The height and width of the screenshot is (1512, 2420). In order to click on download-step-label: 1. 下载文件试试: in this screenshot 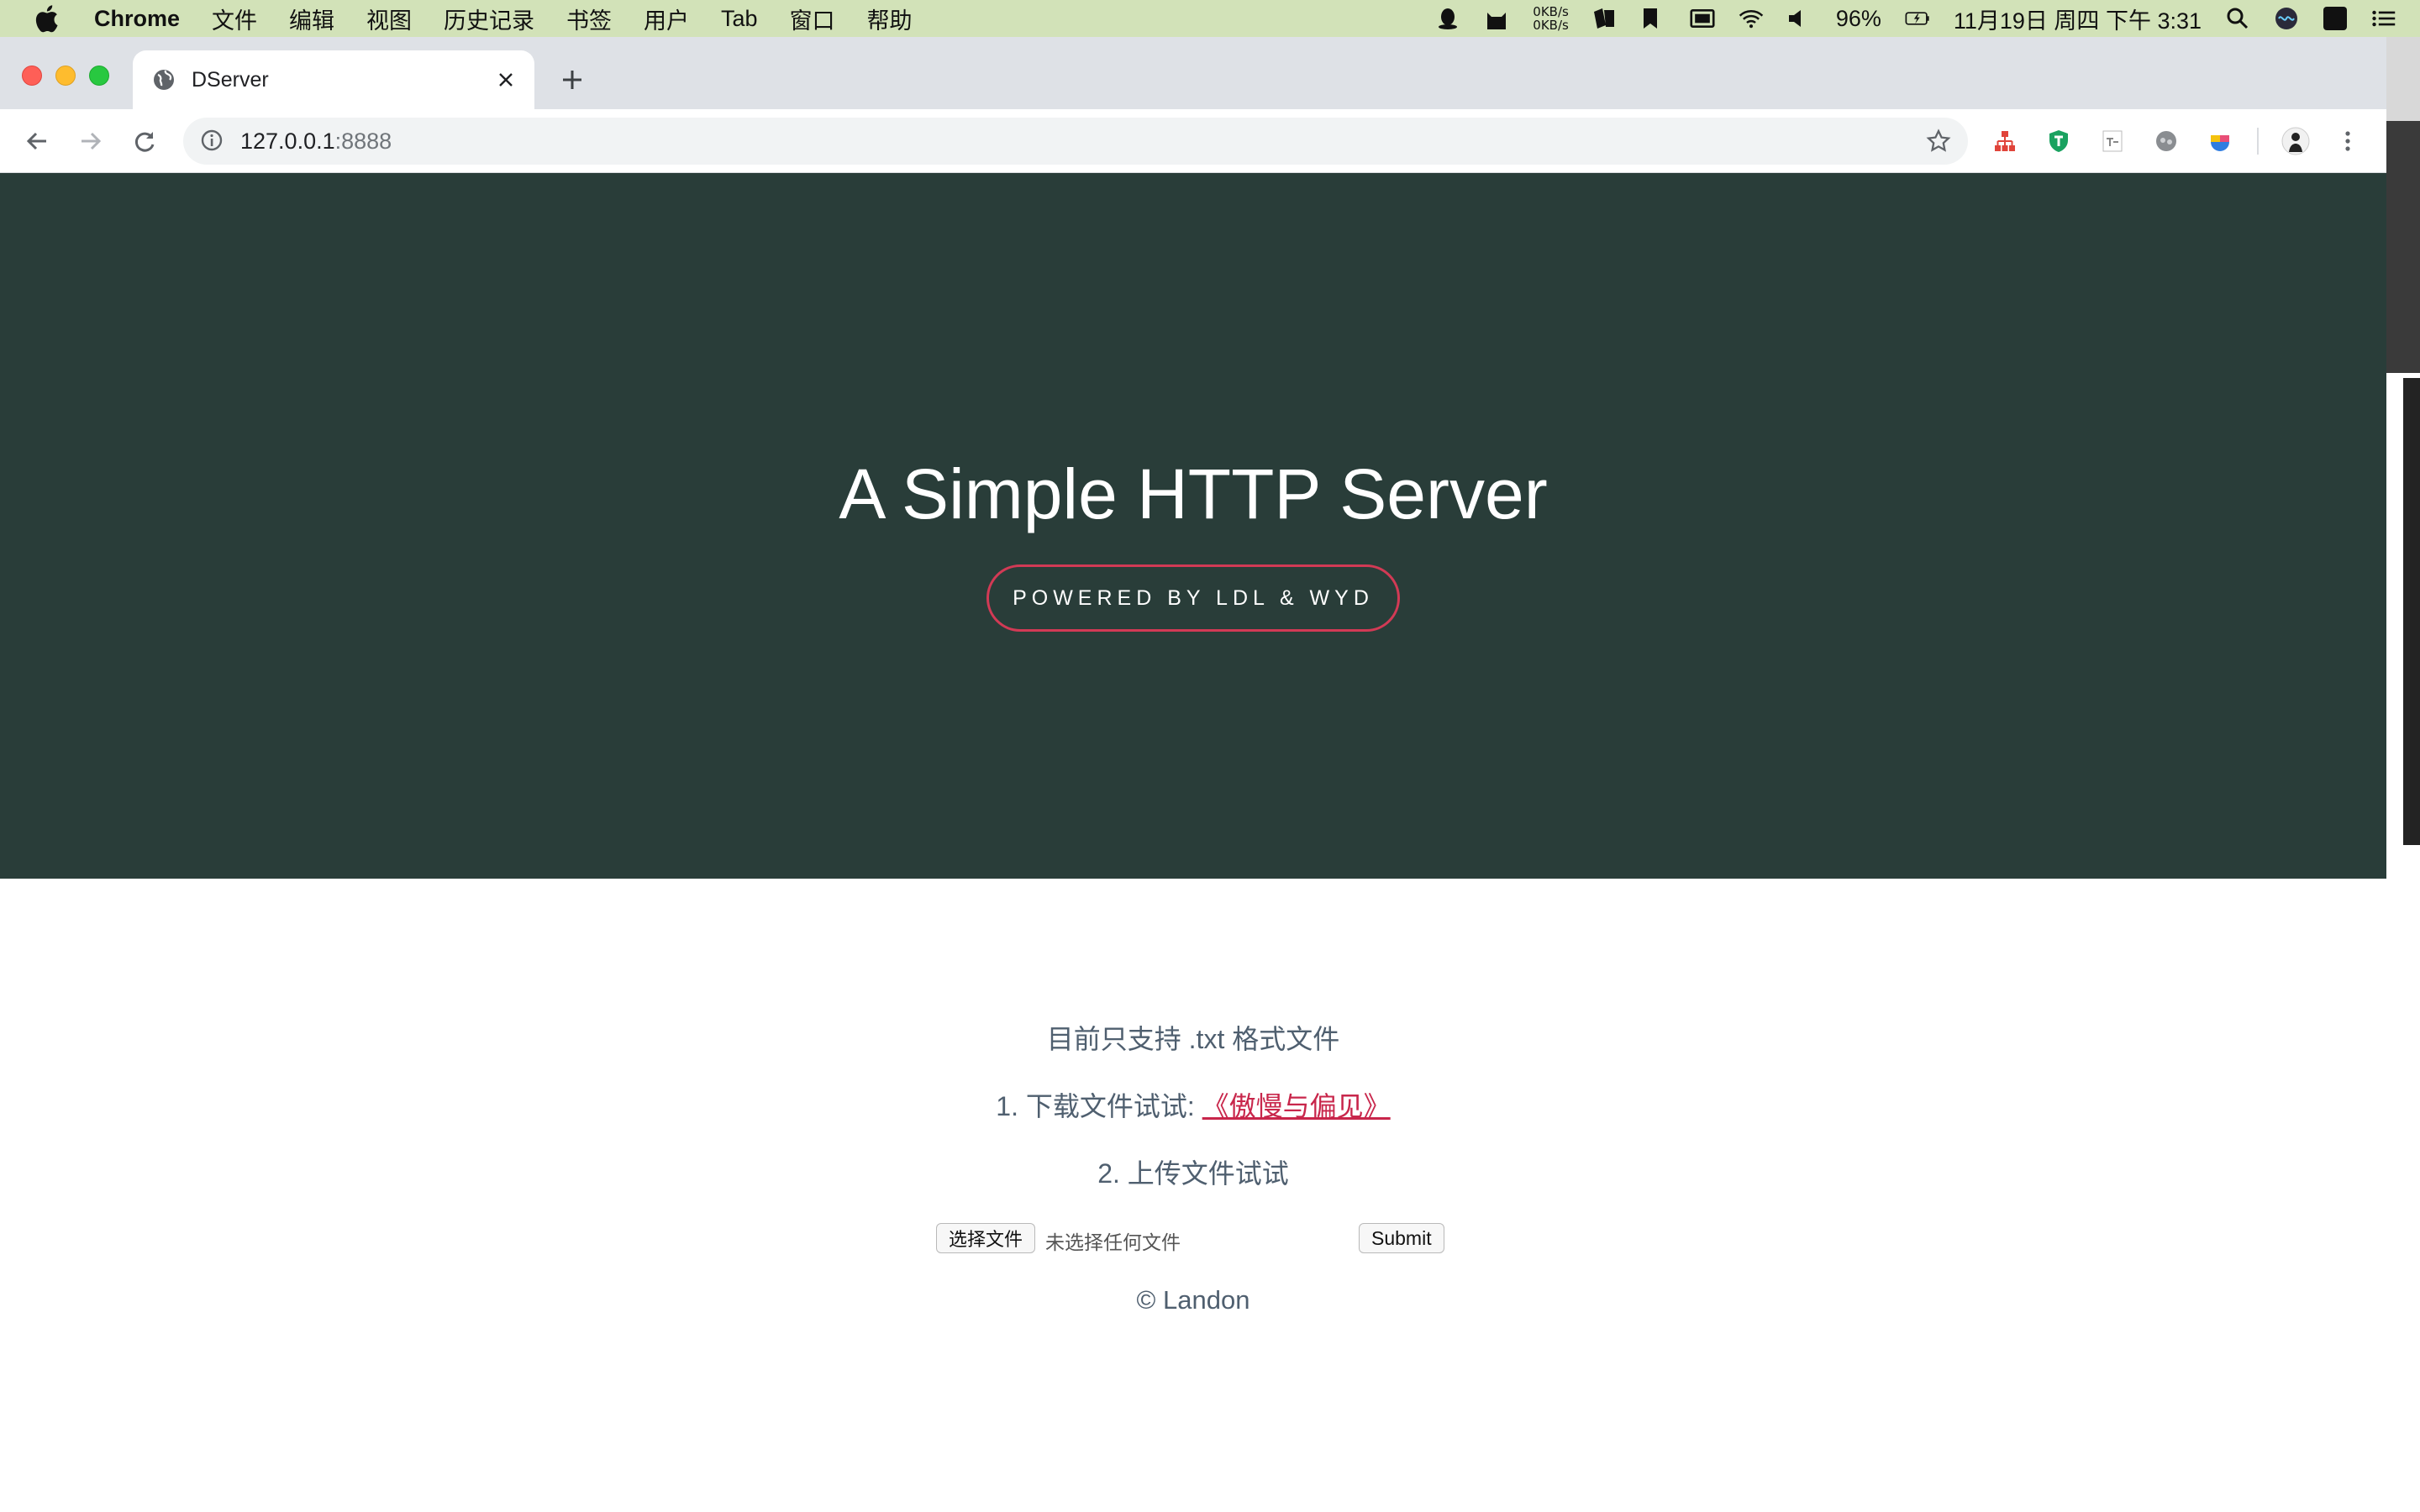, I will do `click(1099, 1106)`.